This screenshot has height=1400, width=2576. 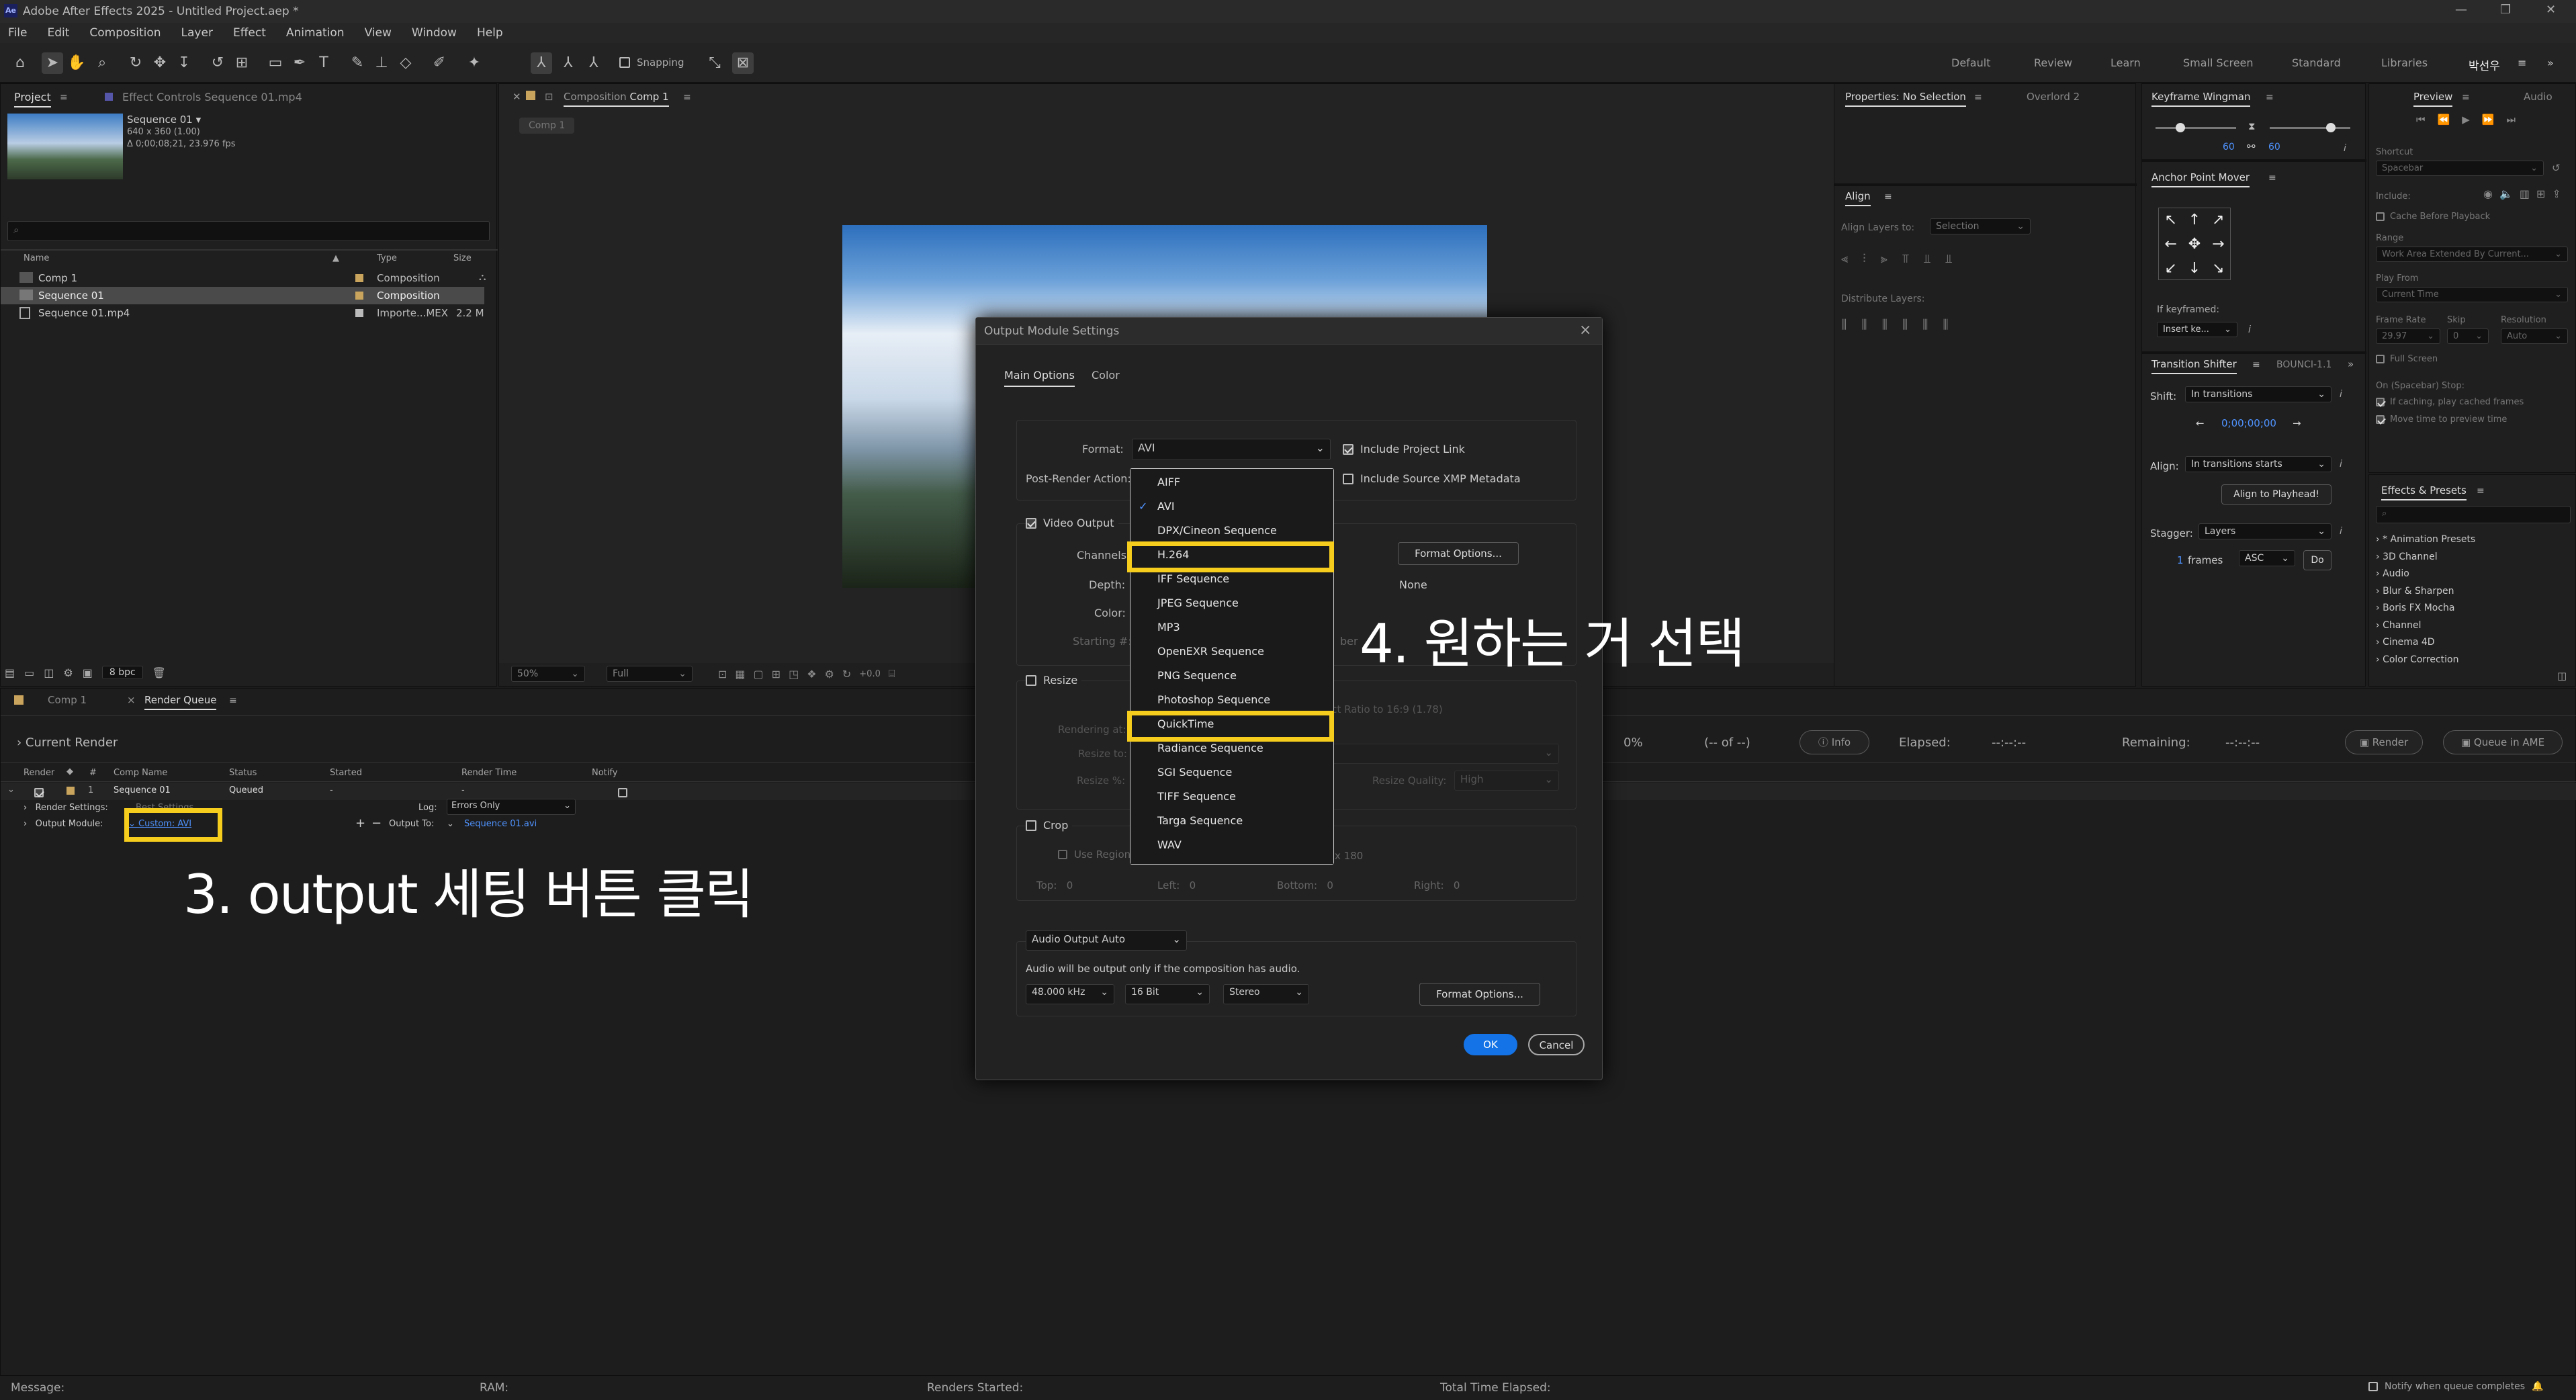 I want to click on wingman-menu-icon: ≡, so click(x=2270, y=98).